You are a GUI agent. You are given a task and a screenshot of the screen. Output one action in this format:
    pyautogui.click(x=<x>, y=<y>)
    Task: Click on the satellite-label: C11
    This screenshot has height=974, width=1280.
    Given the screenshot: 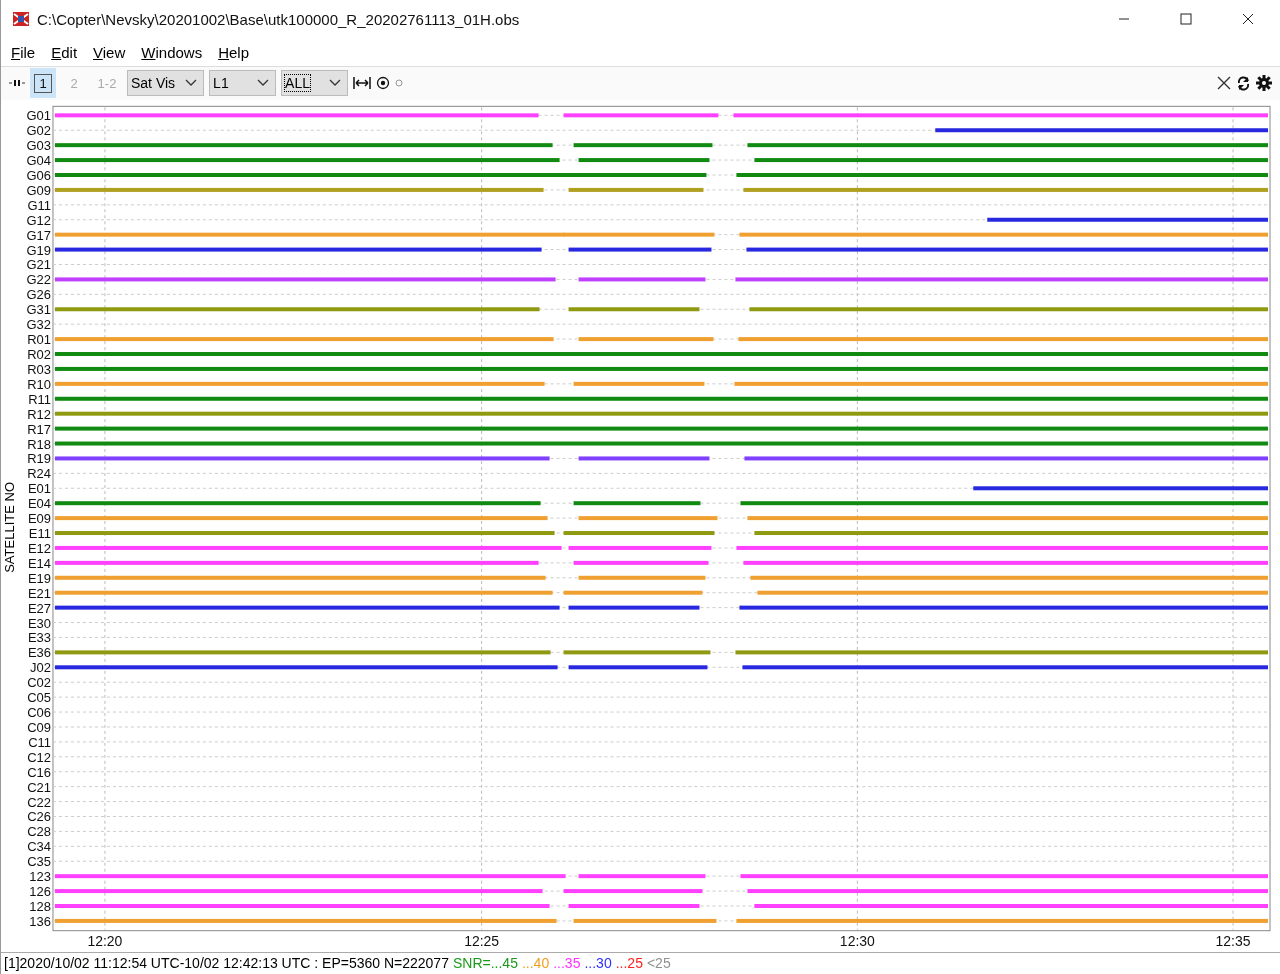 What is the action you would take?
    pyautogui.click(x=39, y=742)
    